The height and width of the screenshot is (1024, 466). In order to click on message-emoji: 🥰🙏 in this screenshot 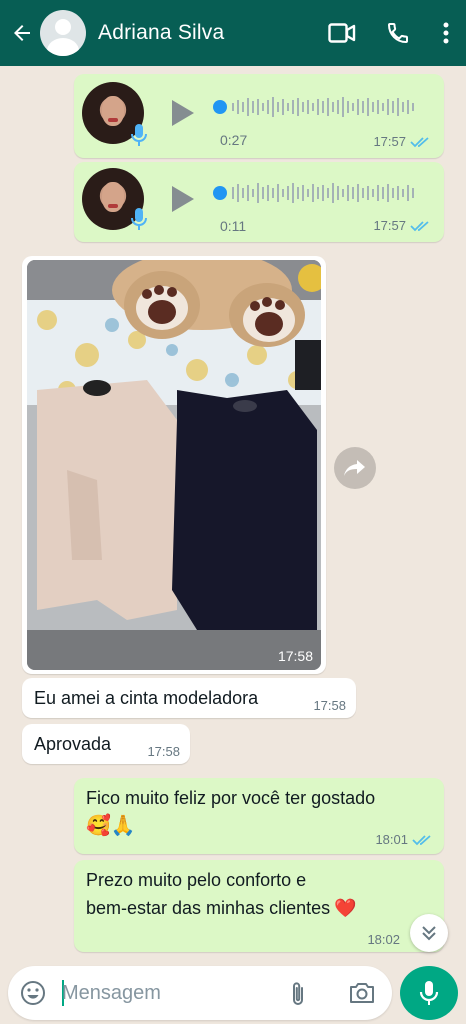, I will do `click(111, 826)`.